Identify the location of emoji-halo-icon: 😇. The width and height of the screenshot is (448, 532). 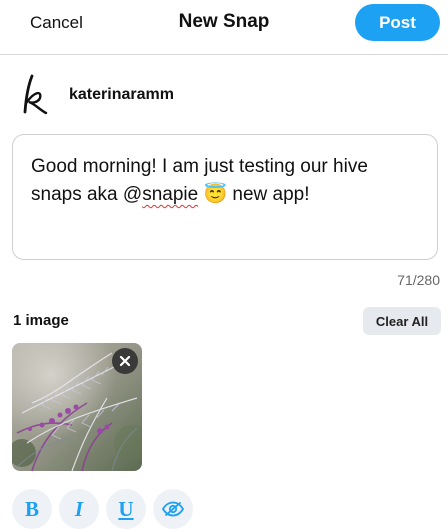
(215, 194).